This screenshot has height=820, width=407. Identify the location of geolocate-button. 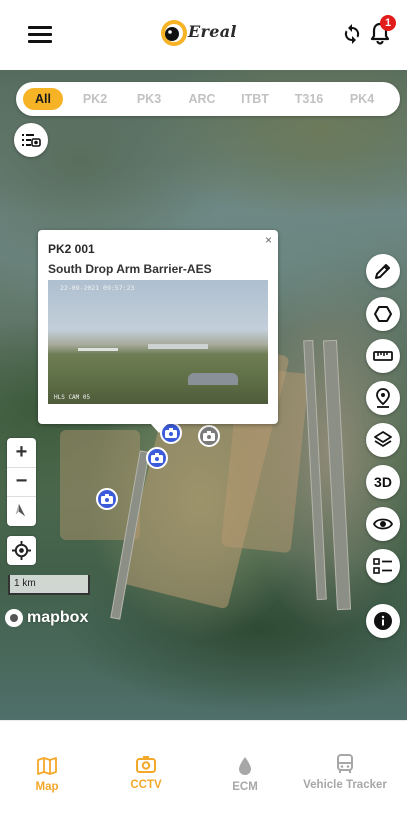
(21, 550).